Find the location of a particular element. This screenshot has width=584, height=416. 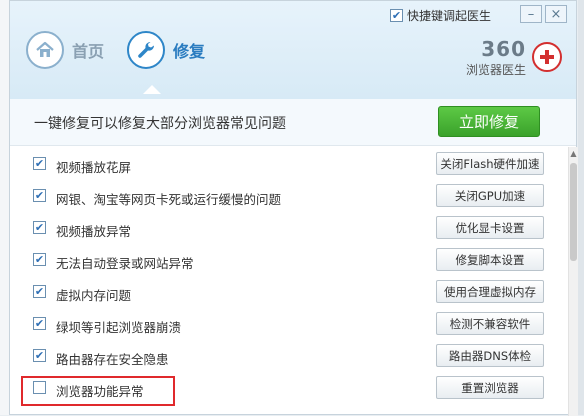

hotkey-checkbox: ✔ is located at coordinates (396, 15).